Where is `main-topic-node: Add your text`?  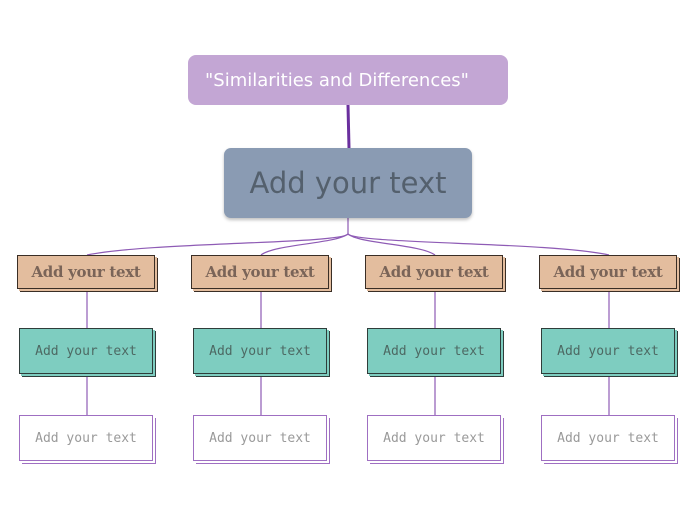
main-topic-node: Add your text is located at coordinates (348, 183).